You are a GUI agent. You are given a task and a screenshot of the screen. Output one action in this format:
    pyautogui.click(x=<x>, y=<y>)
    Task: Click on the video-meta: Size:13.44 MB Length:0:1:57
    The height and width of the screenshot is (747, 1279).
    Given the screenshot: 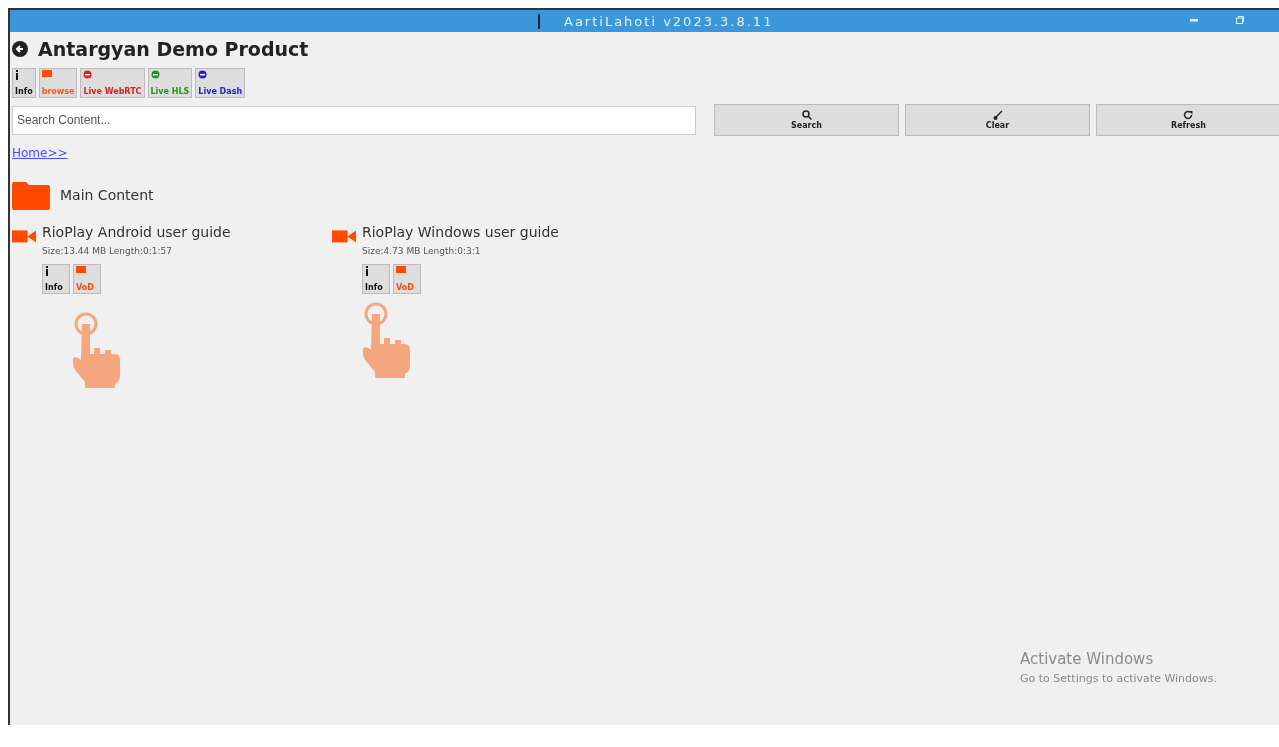 What is the action you would take?
    pyautogui.click(x=107, y=251)
    